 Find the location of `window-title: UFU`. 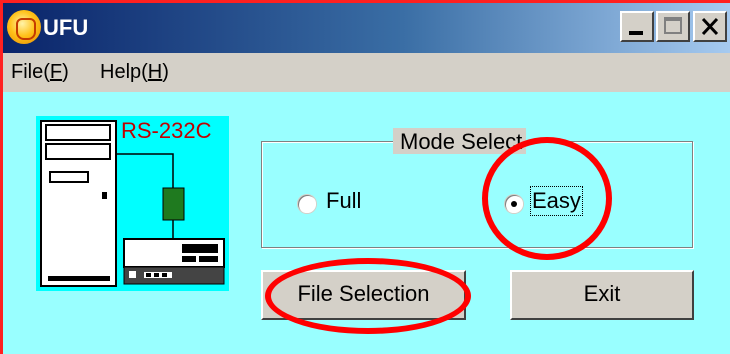

window-title: UFU is located at coordinates (66, 27).